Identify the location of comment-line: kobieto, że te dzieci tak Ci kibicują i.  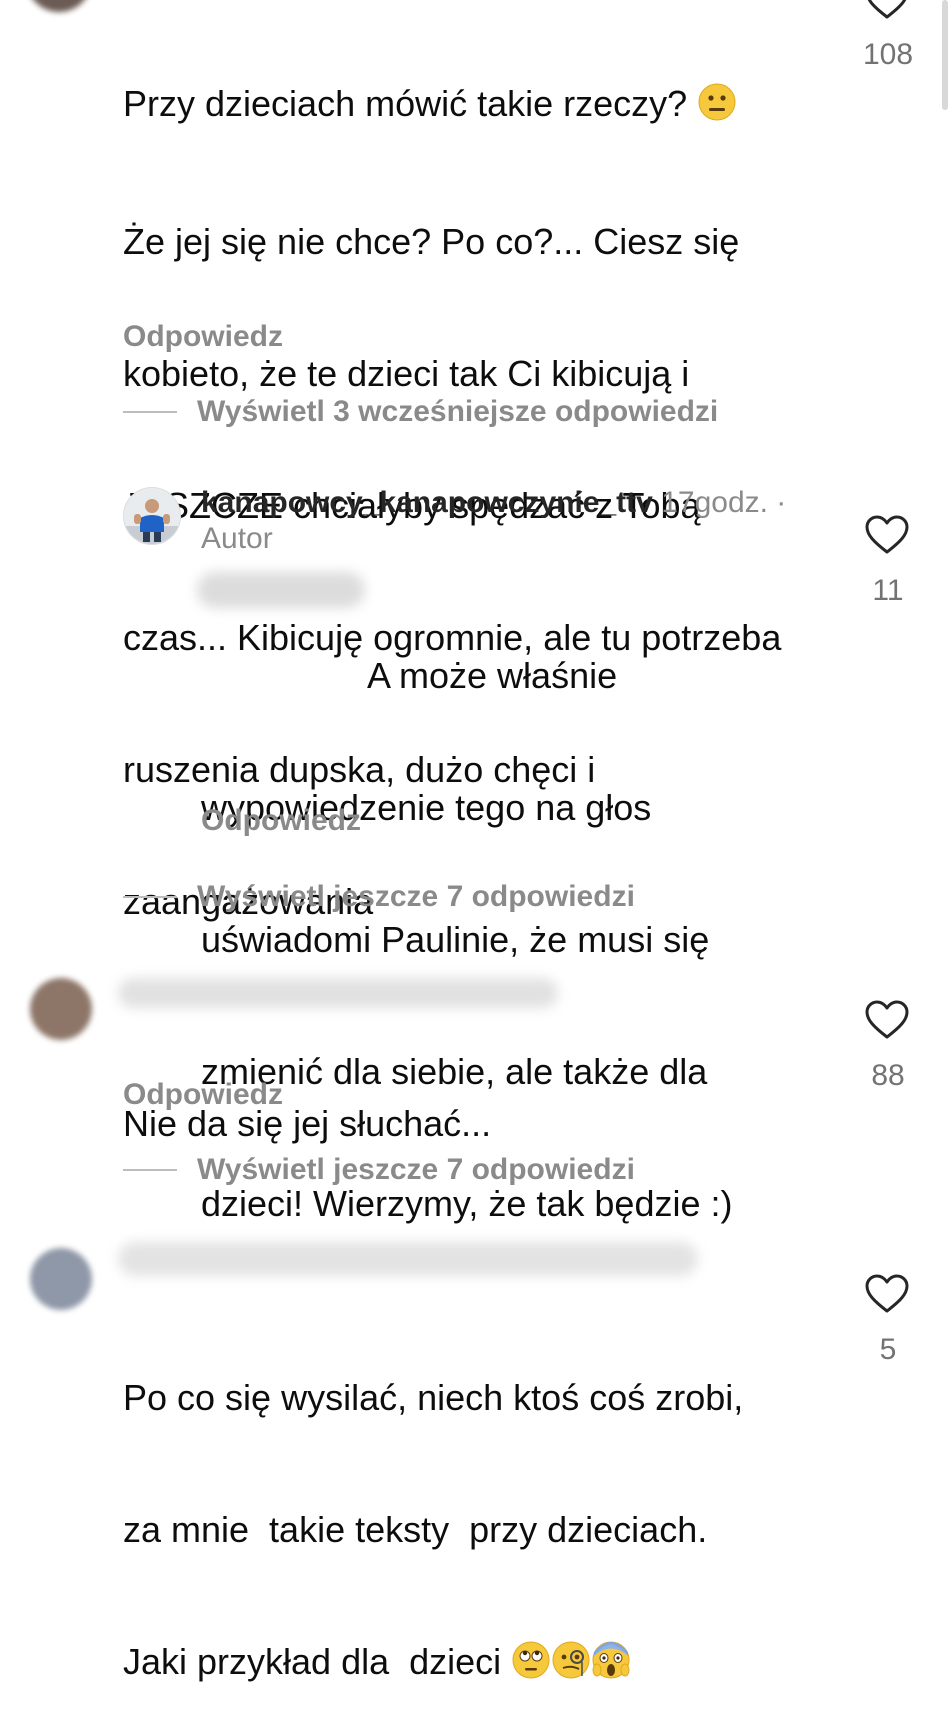
(406, 373).